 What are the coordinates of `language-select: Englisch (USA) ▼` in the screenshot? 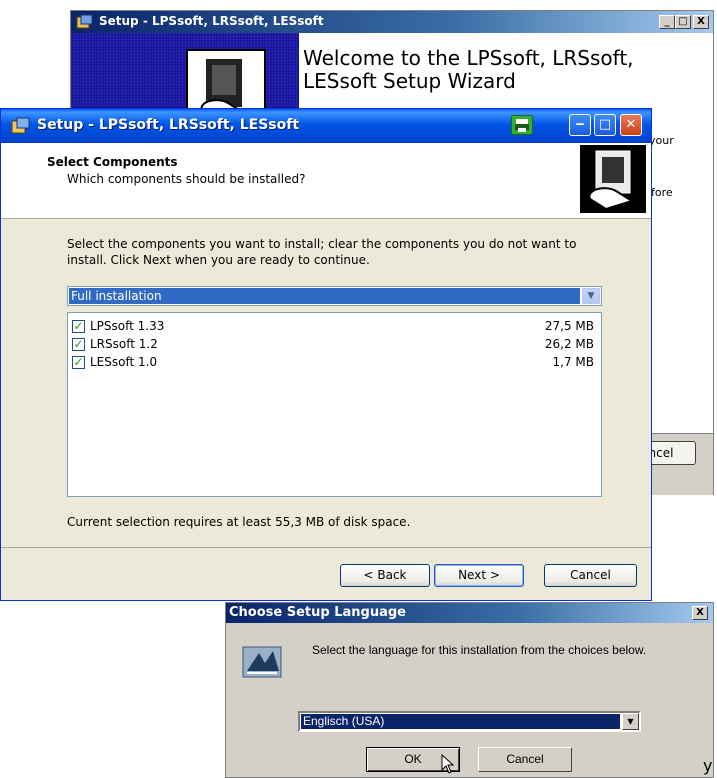 It's located at (469, 721).